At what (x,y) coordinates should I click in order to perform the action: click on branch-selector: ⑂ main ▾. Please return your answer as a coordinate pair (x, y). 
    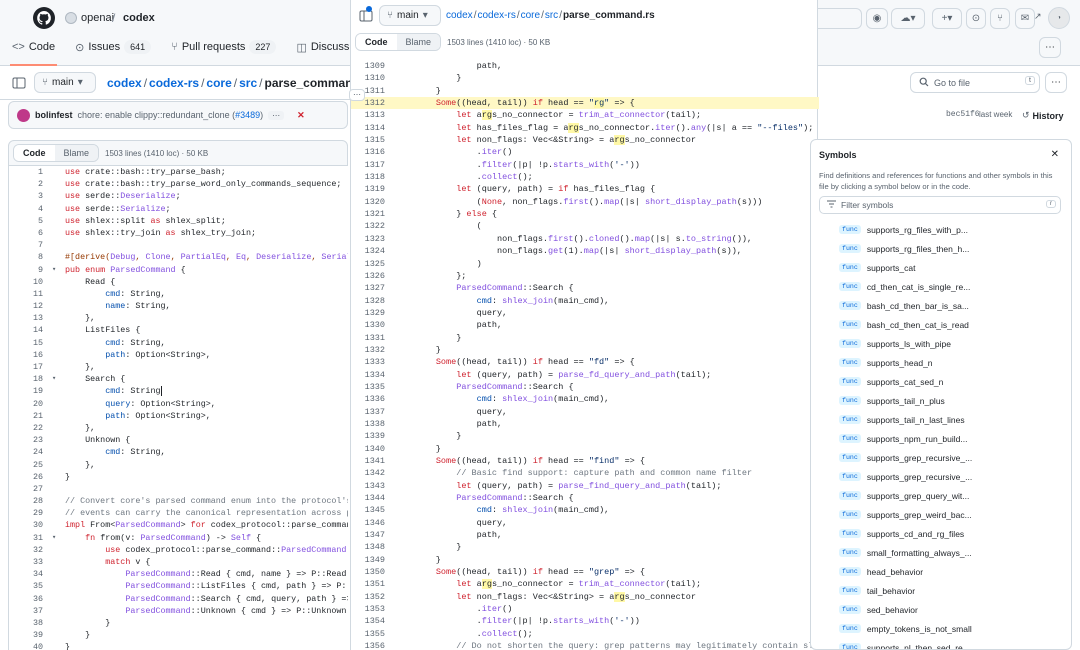
    Looking at the image, I should click on (65, 82).